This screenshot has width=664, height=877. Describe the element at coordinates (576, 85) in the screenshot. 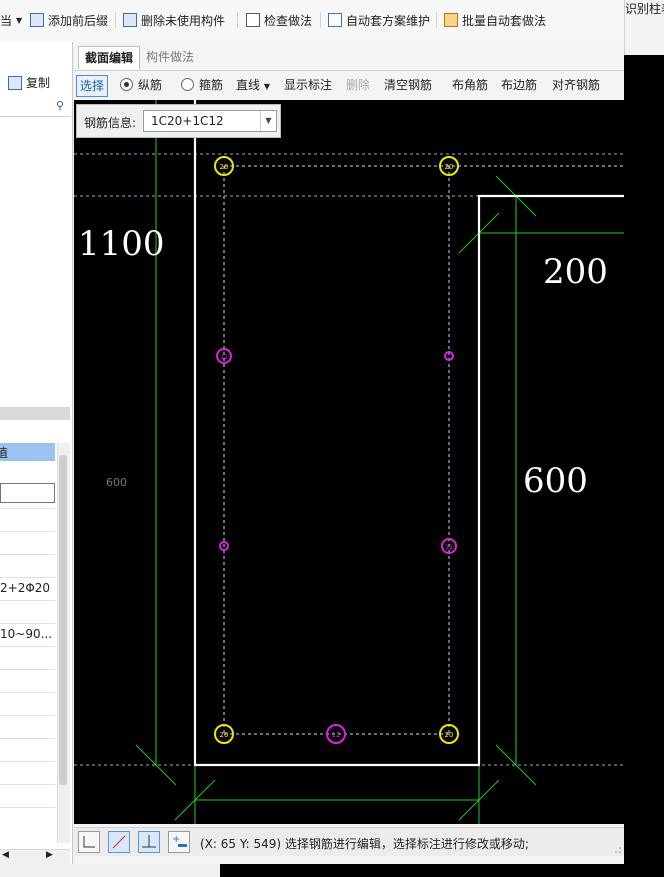

I see `align-rebar-button: 对齐钢筋` at that location.